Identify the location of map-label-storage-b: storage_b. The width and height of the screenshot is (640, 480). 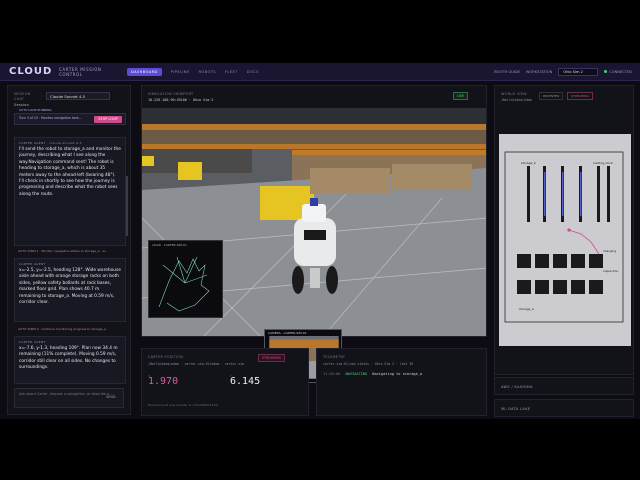
(528, 163).